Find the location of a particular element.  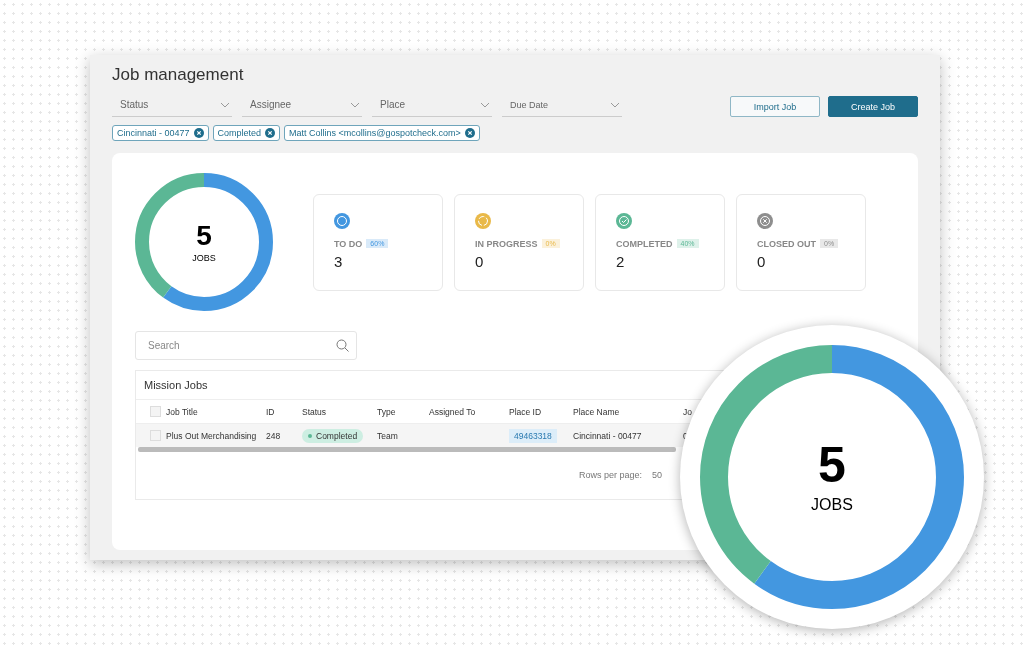

column-header: Assigned To is located at coordinates (453, 411).